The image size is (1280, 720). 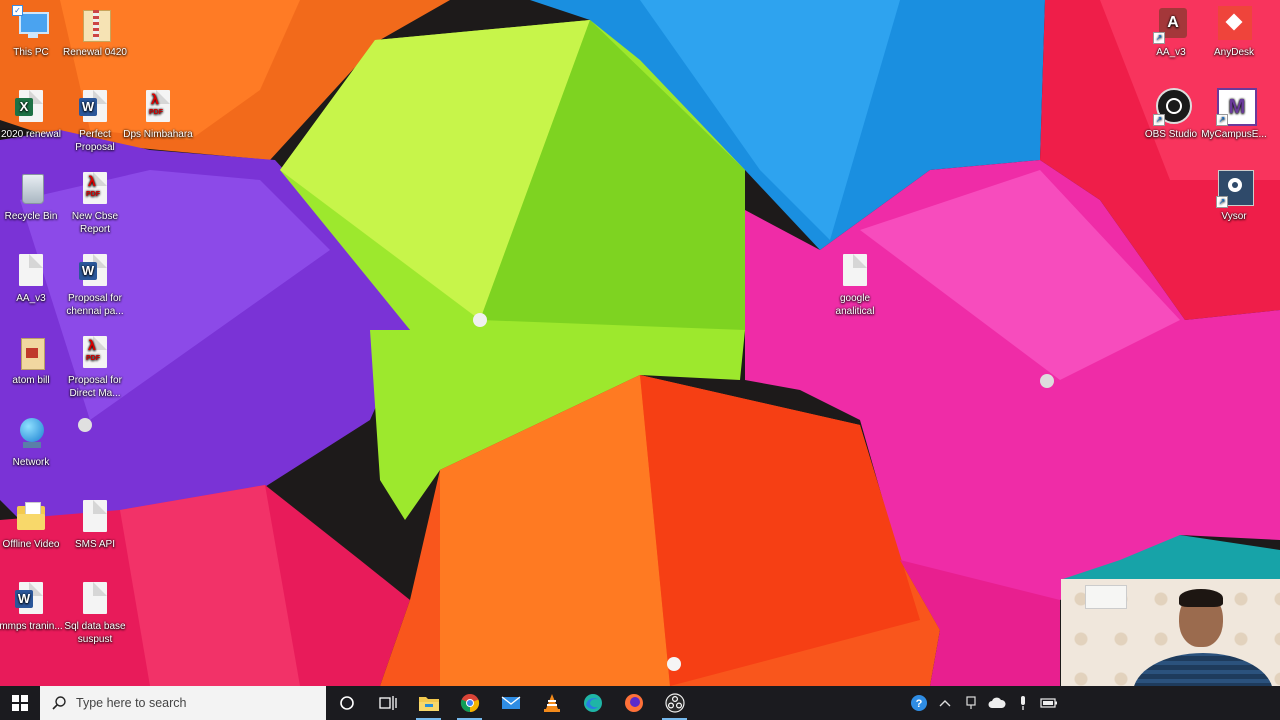 What do you see at coordinates (158, 134) in the screenshot?
I see `desktop-icon-label: Dps Nimbahara` at bounding box center [158, 134].